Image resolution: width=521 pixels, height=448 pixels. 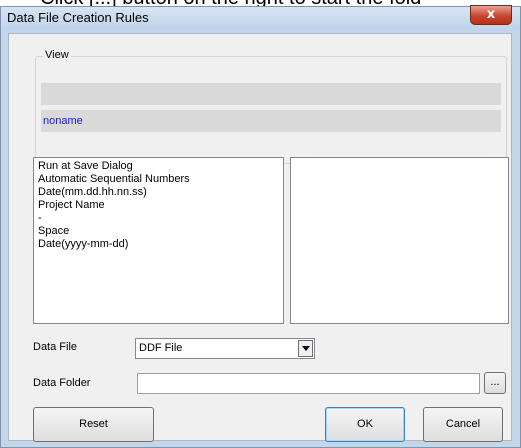 I want to click on list-item: Space, so click(x=158, y=231).